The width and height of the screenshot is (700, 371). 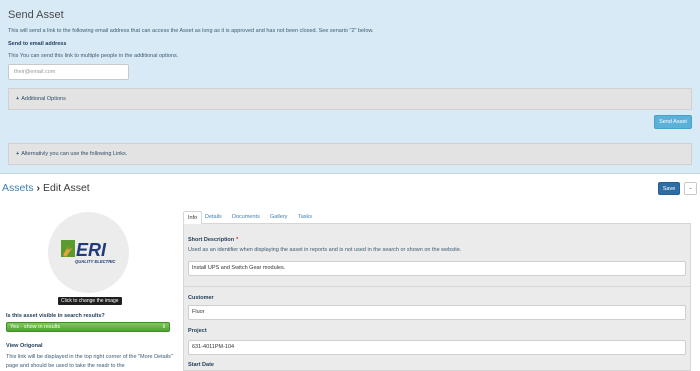 I want to click on save-button: Save, so click(x=669, y=188).